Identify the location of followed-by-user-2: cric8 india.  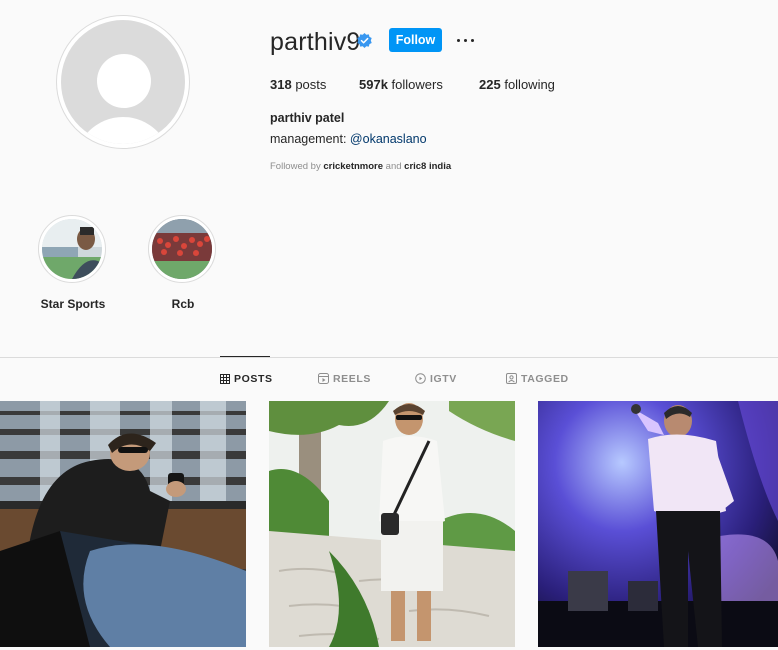
(427, 166).